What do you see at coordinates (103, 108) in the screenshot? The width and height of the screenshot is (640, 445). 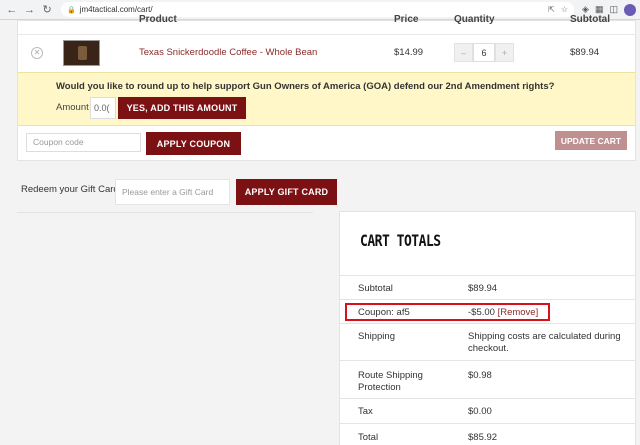 I see `amount-input: 0.0(` at bounding box center [103, 108].